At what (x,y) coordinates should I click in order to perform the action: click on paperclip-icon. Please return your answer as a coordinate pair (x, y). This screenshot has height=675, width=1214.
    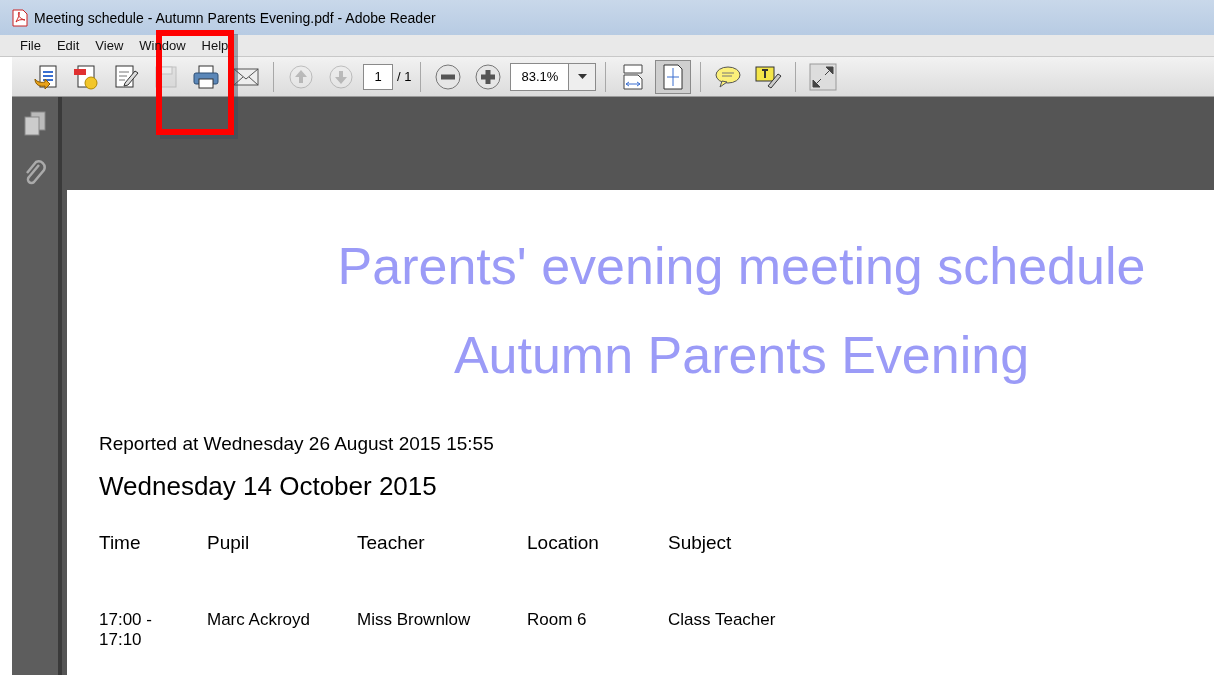
    Looking at the image, I should click on (35, 173).